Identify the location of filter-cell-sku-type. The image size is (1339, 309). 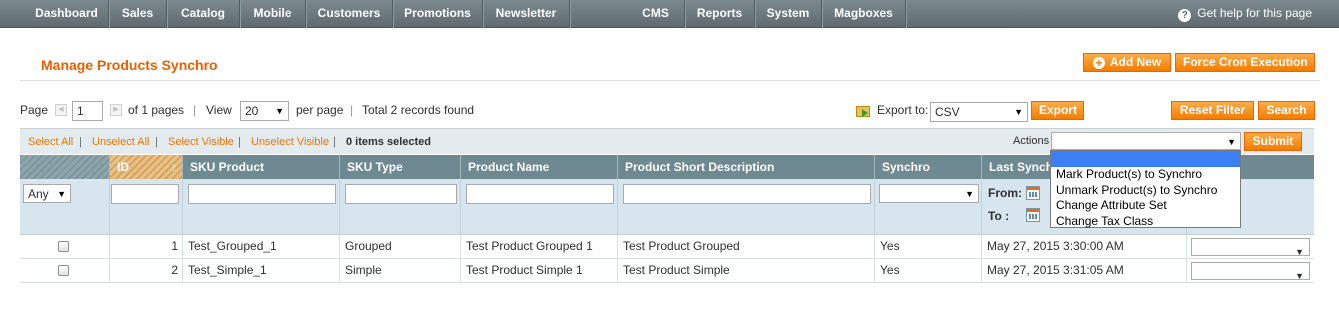
(400, 207).